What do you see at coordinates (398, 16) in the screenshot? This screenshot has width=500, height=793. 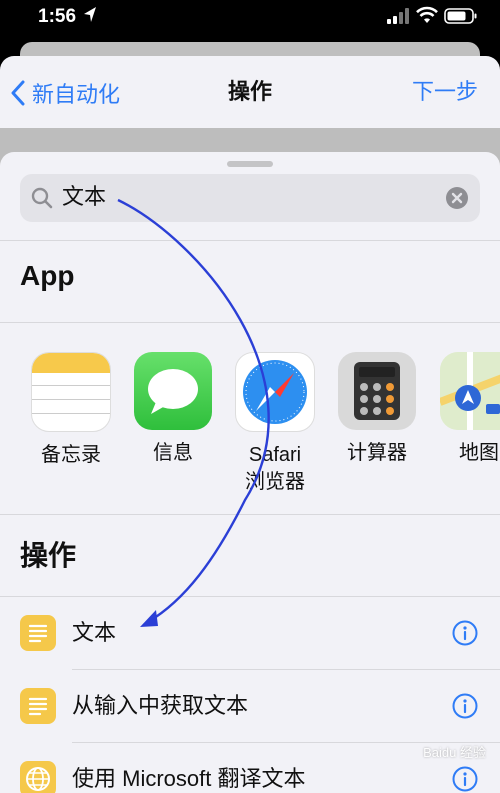 I see `cellular-signal-icon` at bounding box center [398, 16].